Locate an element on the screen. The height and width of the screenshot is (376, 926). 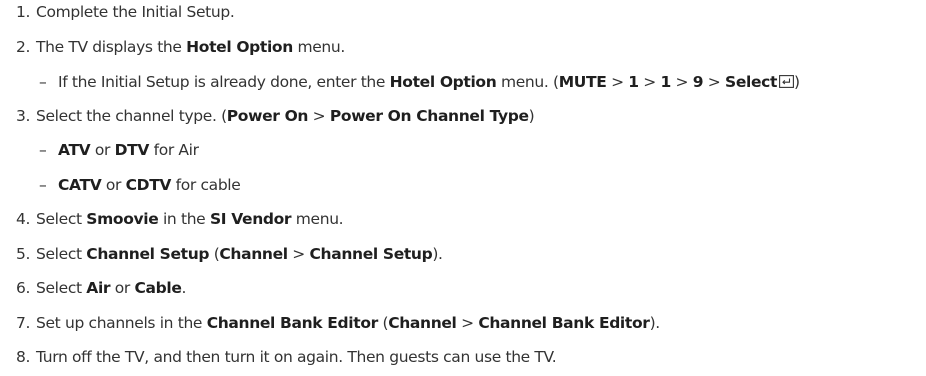
step-number: 7. is located at coordinates (23, 323).